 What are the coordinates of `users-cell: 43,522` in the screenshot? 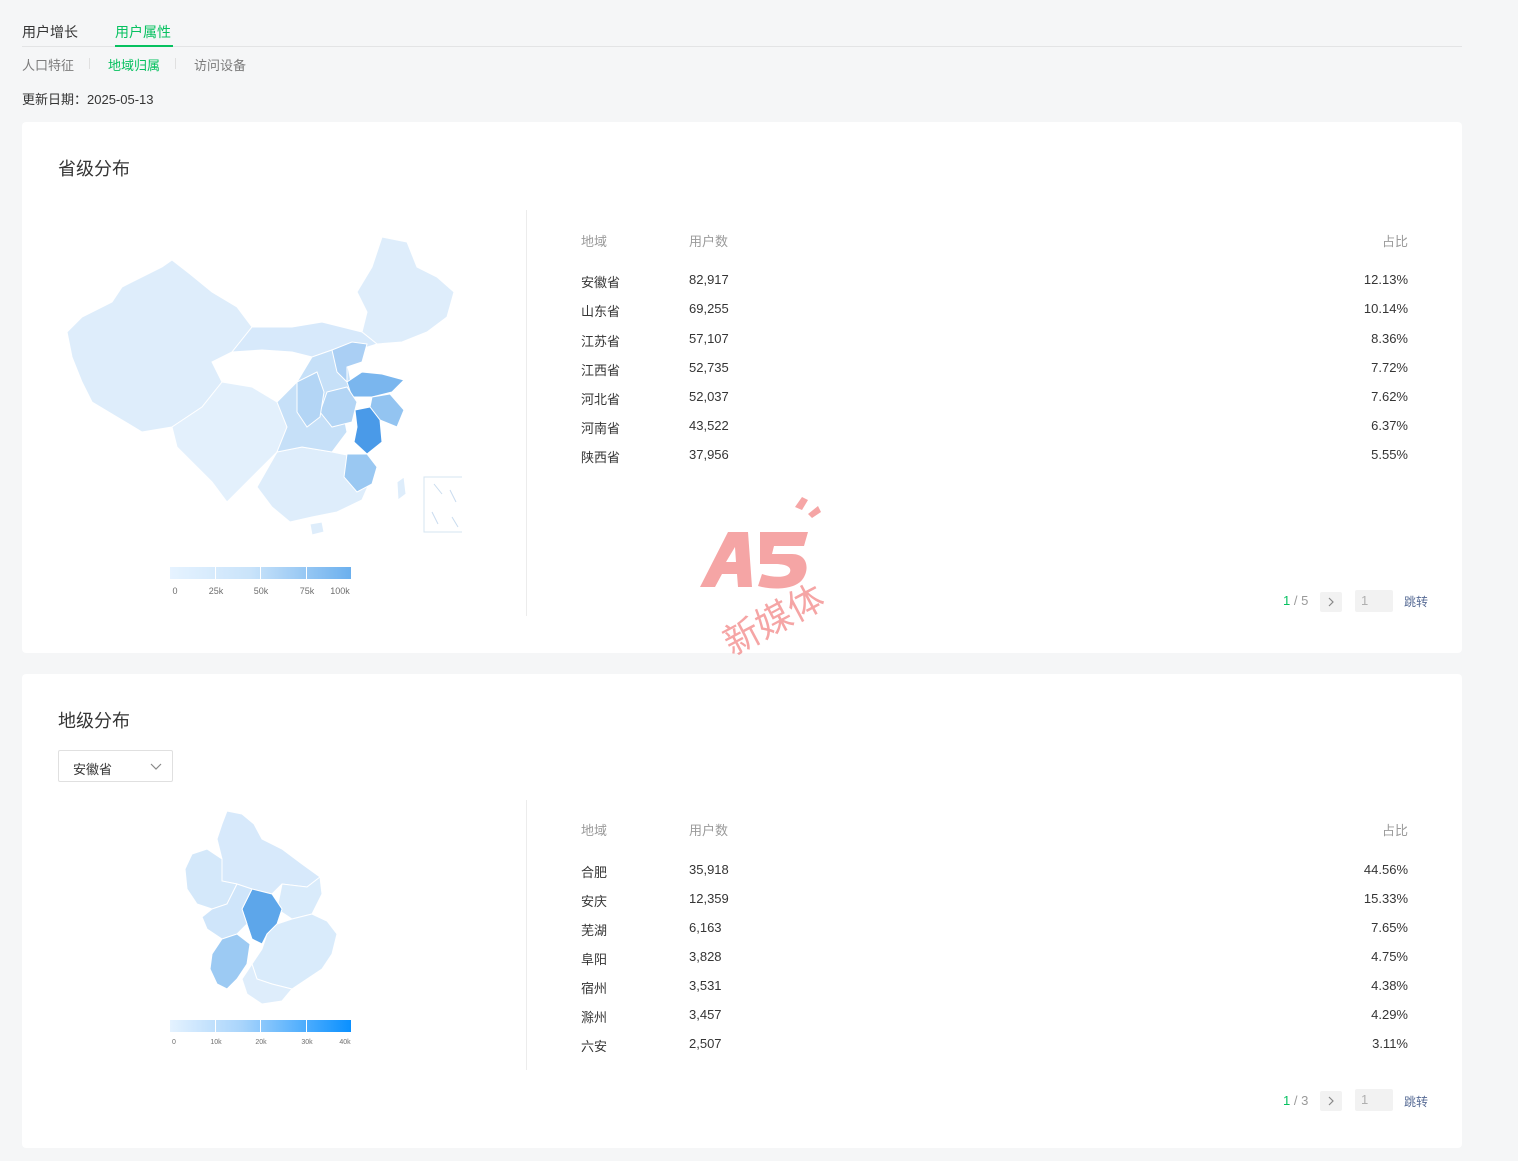 It's located at (709, 425).